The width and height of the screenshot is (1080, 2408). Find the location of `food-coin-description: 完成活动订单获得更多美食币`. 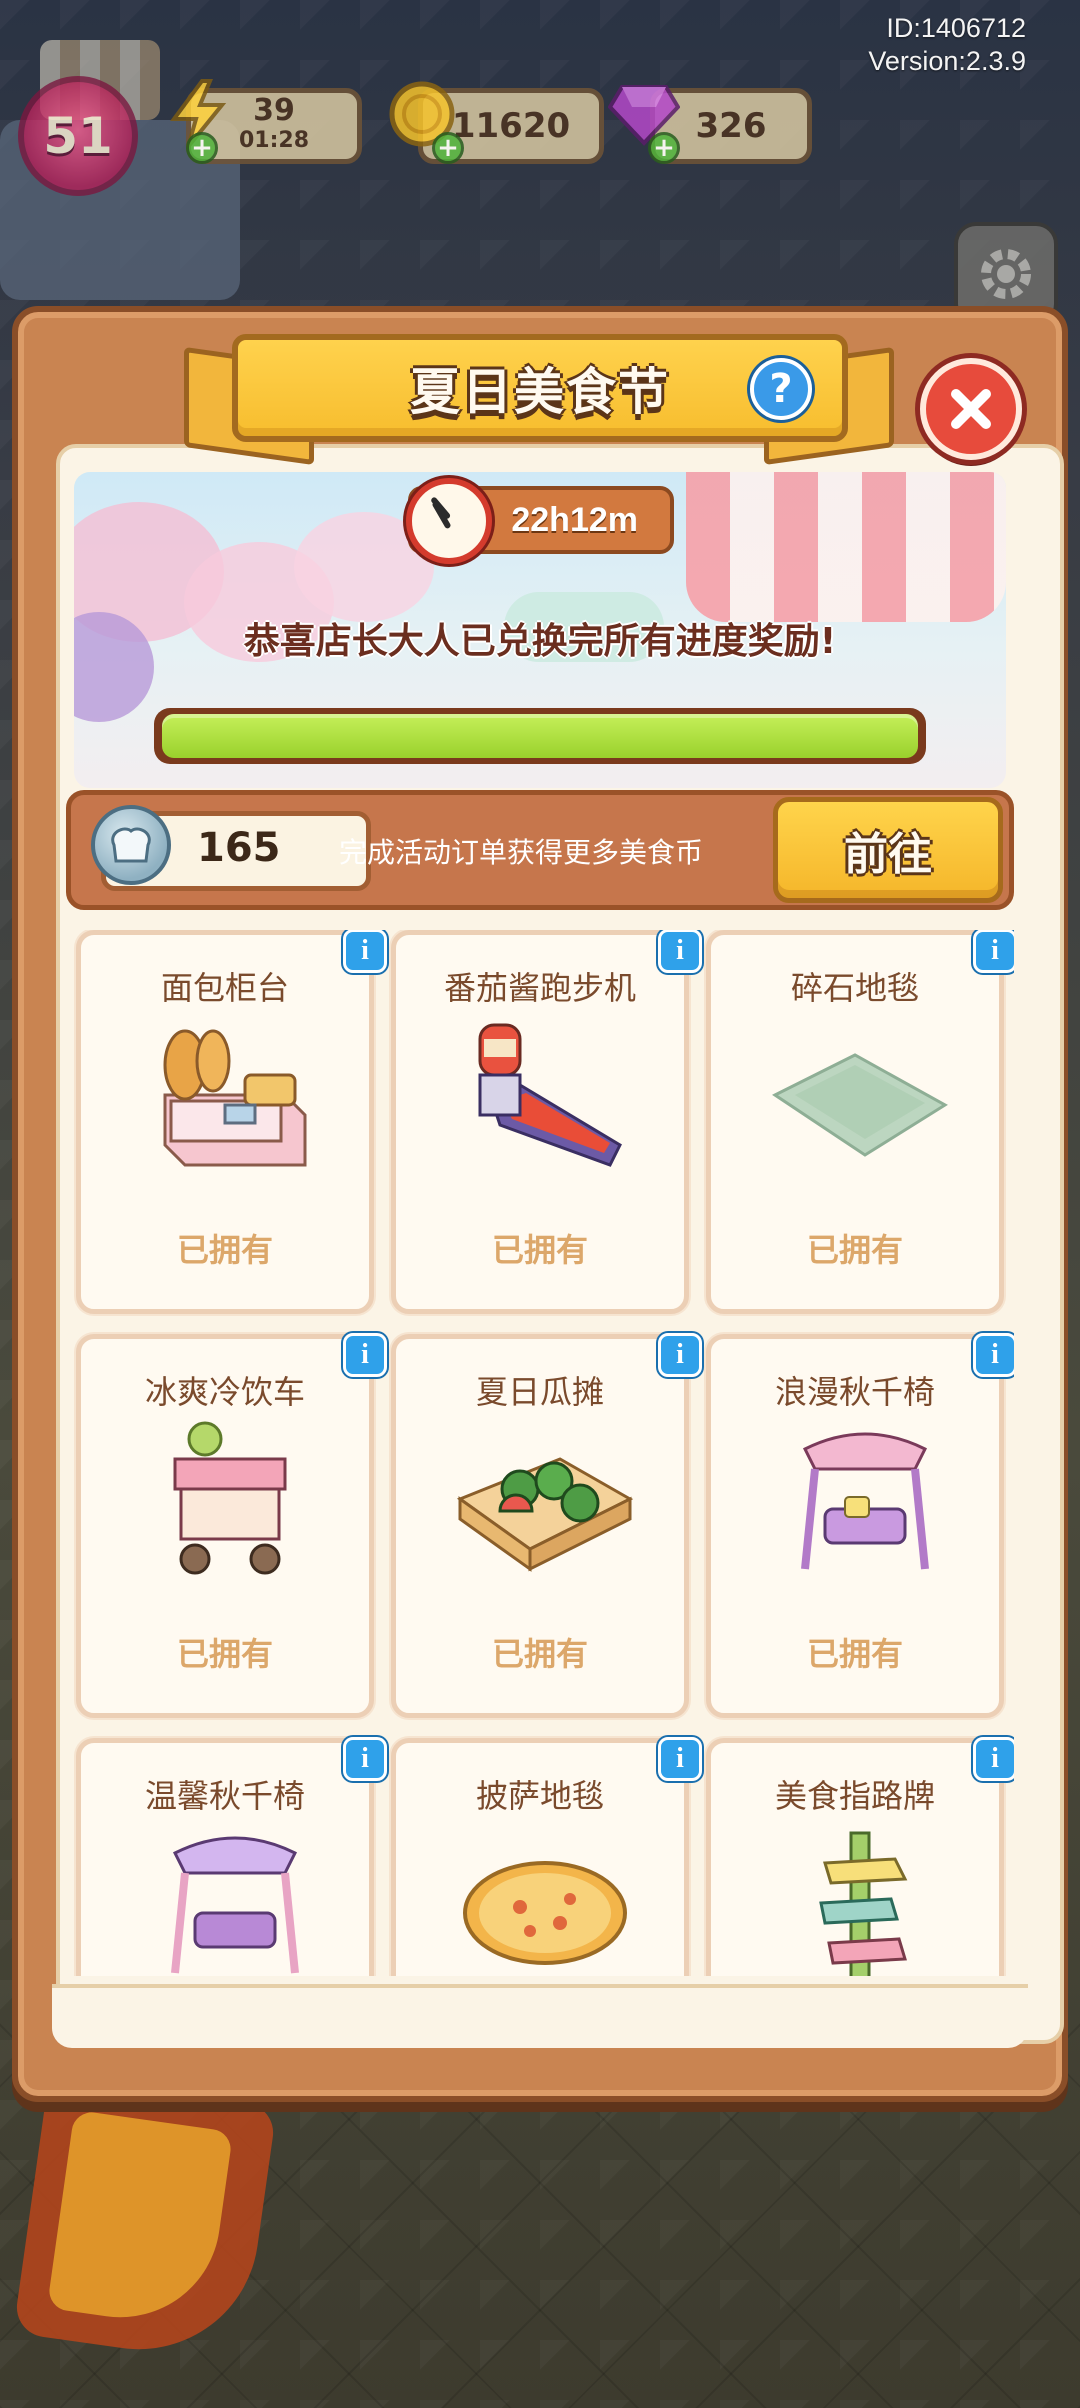

food-coin-description: 完成活动订单获得更多美食币 is located at coordinates (521, 852).